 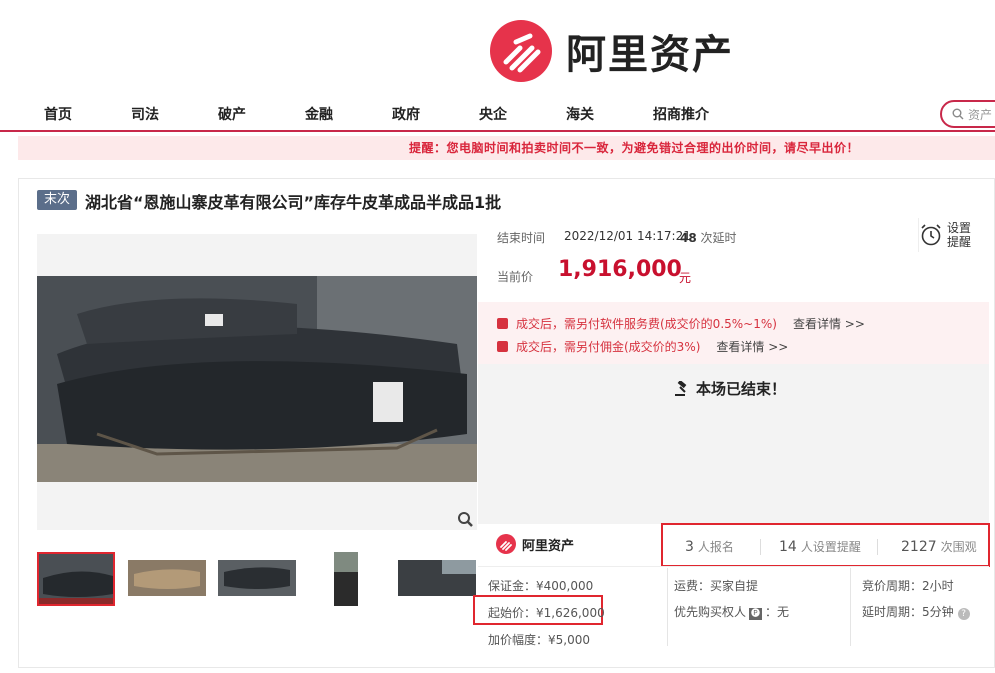 I want to click on nav-judicial: 司法, so click(x=145, y=114).